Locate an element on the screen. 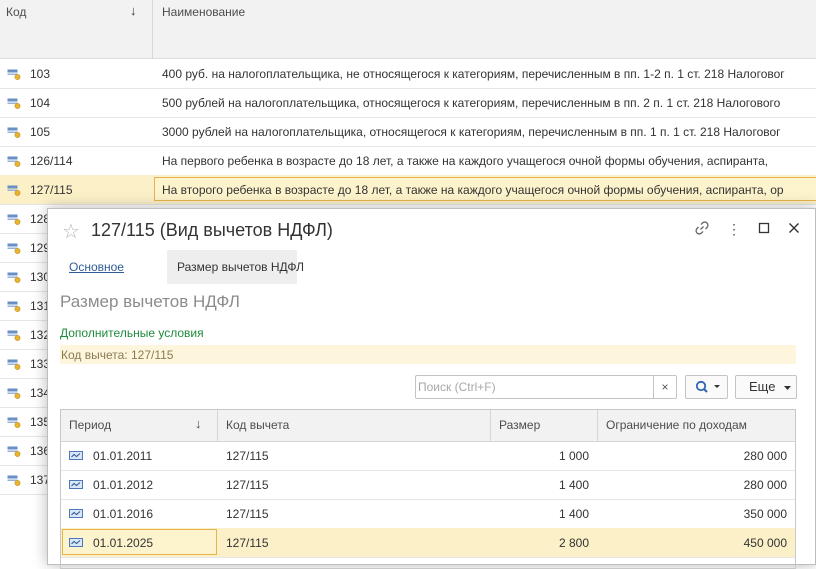  cell-period: 01.01.2012 is located at coordinates (123, 485).